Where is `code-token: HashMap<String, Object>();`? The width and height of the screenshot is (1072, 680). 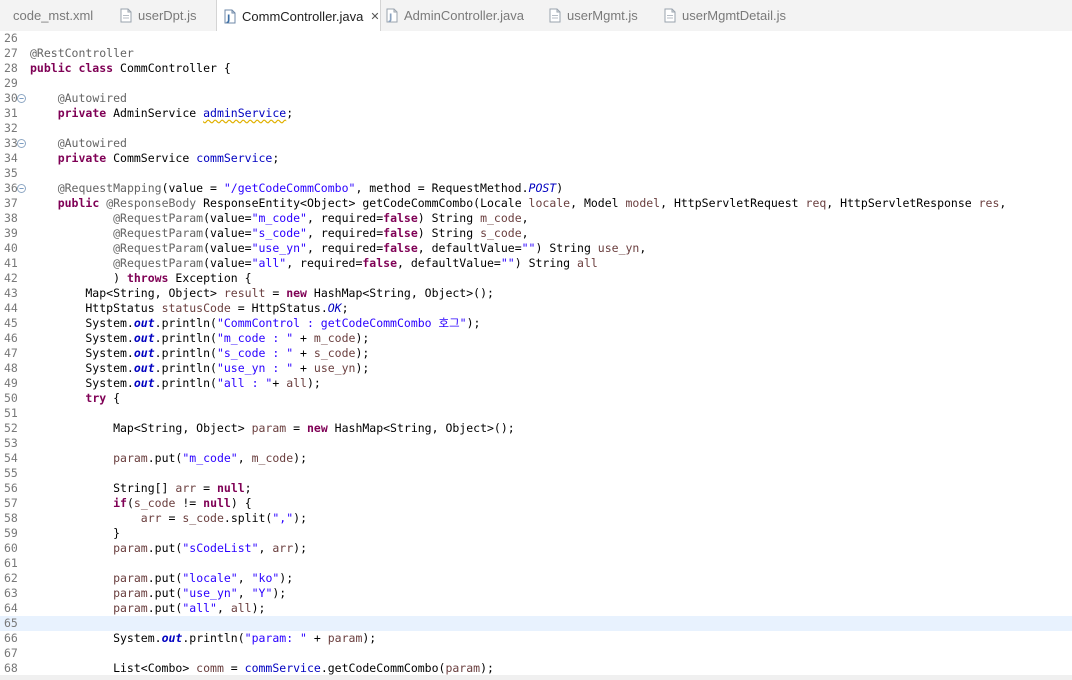
code-token: HashMap<String, Object>(); is located at coordinates (421, 428).